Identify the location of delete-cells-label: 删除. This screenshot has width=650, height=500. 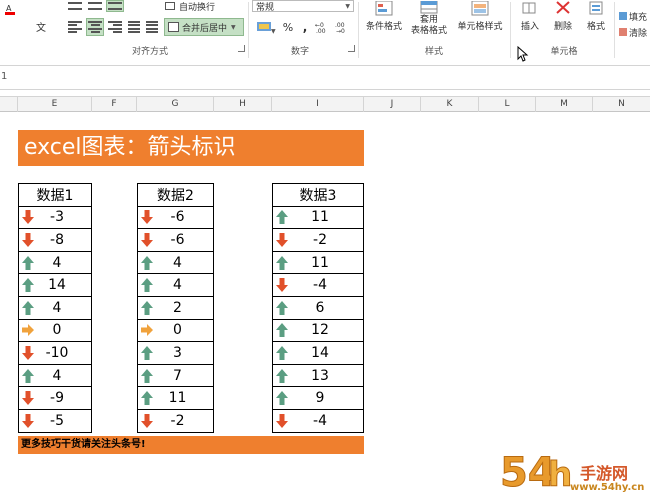
(562, 27).